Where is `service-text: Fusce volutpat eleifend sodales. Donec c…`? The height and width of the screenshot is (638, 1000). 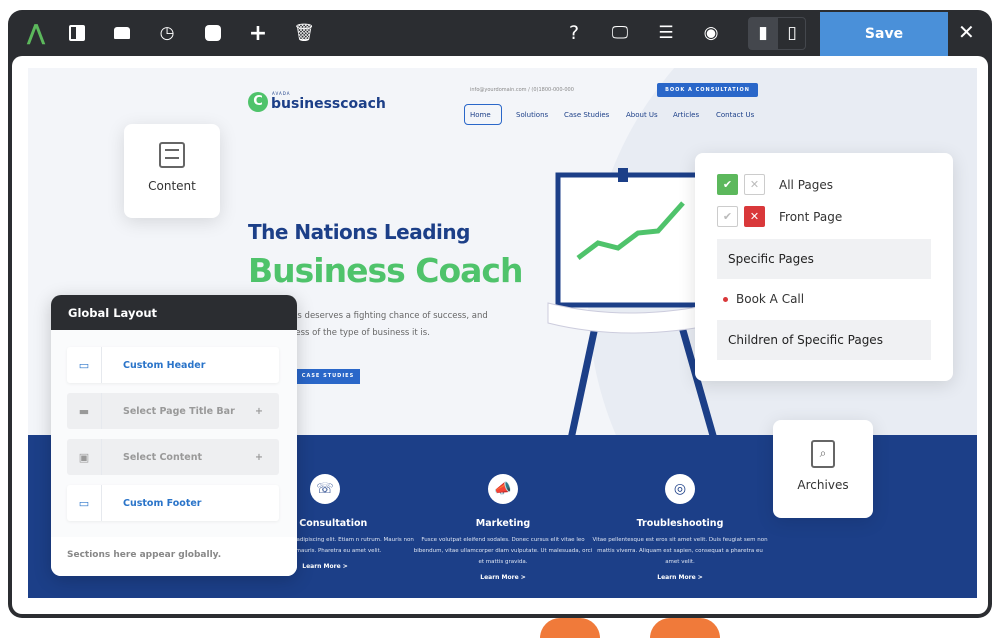
service-text: Fusce volutpat eleifend sodales. Donec c… is located at coordinates (503, 551).